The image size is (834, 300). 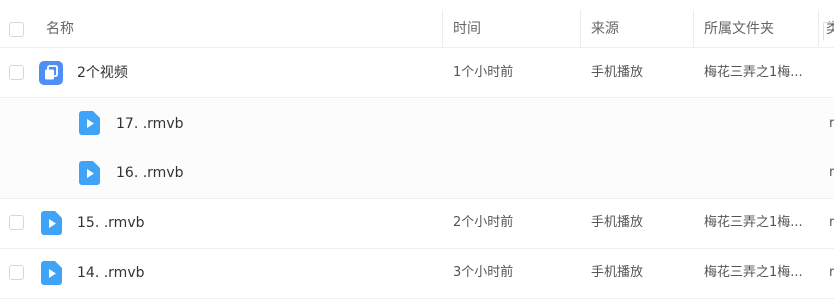 What do you see at coordinates (828, 31) in the screenshot?
I see `scrollbar-edge` at bounding box center [828, 31].